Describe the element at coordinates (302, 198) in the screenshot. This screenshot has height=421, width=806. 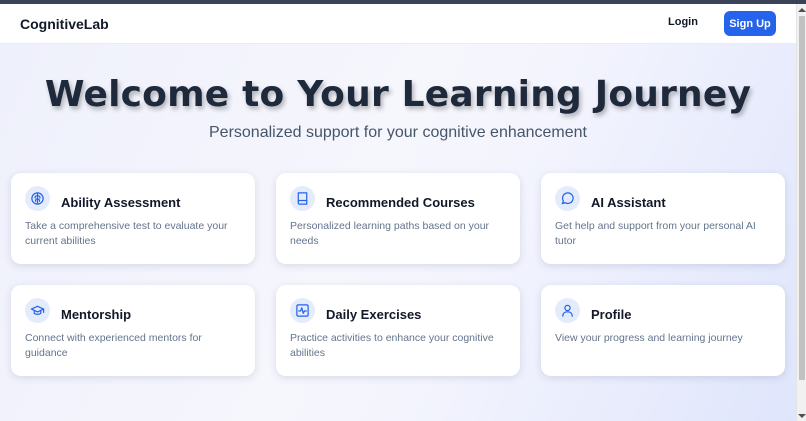
I see `book-icon` at that location.